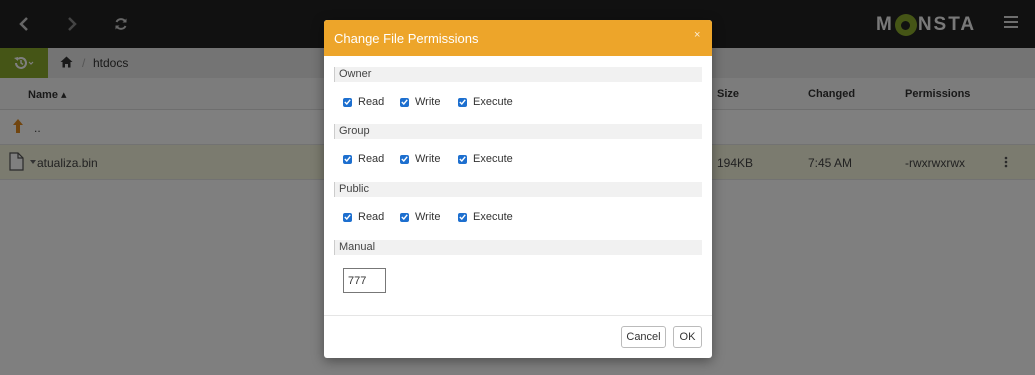  I want to click on manual-section-header: Manual, so click(518, 247).